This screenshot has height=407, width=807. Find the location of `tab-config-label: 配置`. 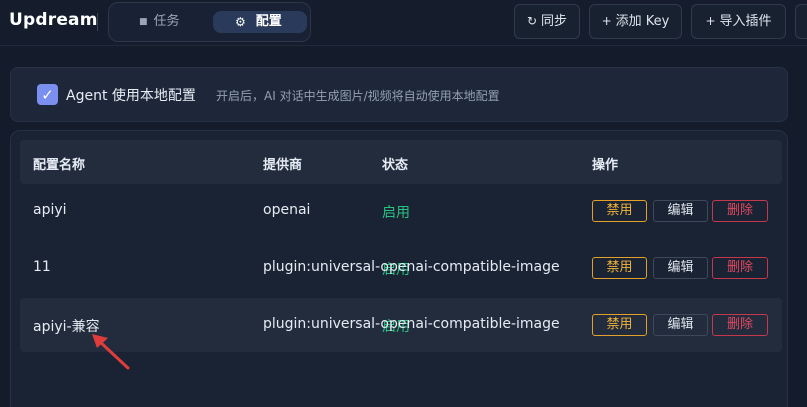

tab-config-label: 配置 is located at coordinates (268, 21).